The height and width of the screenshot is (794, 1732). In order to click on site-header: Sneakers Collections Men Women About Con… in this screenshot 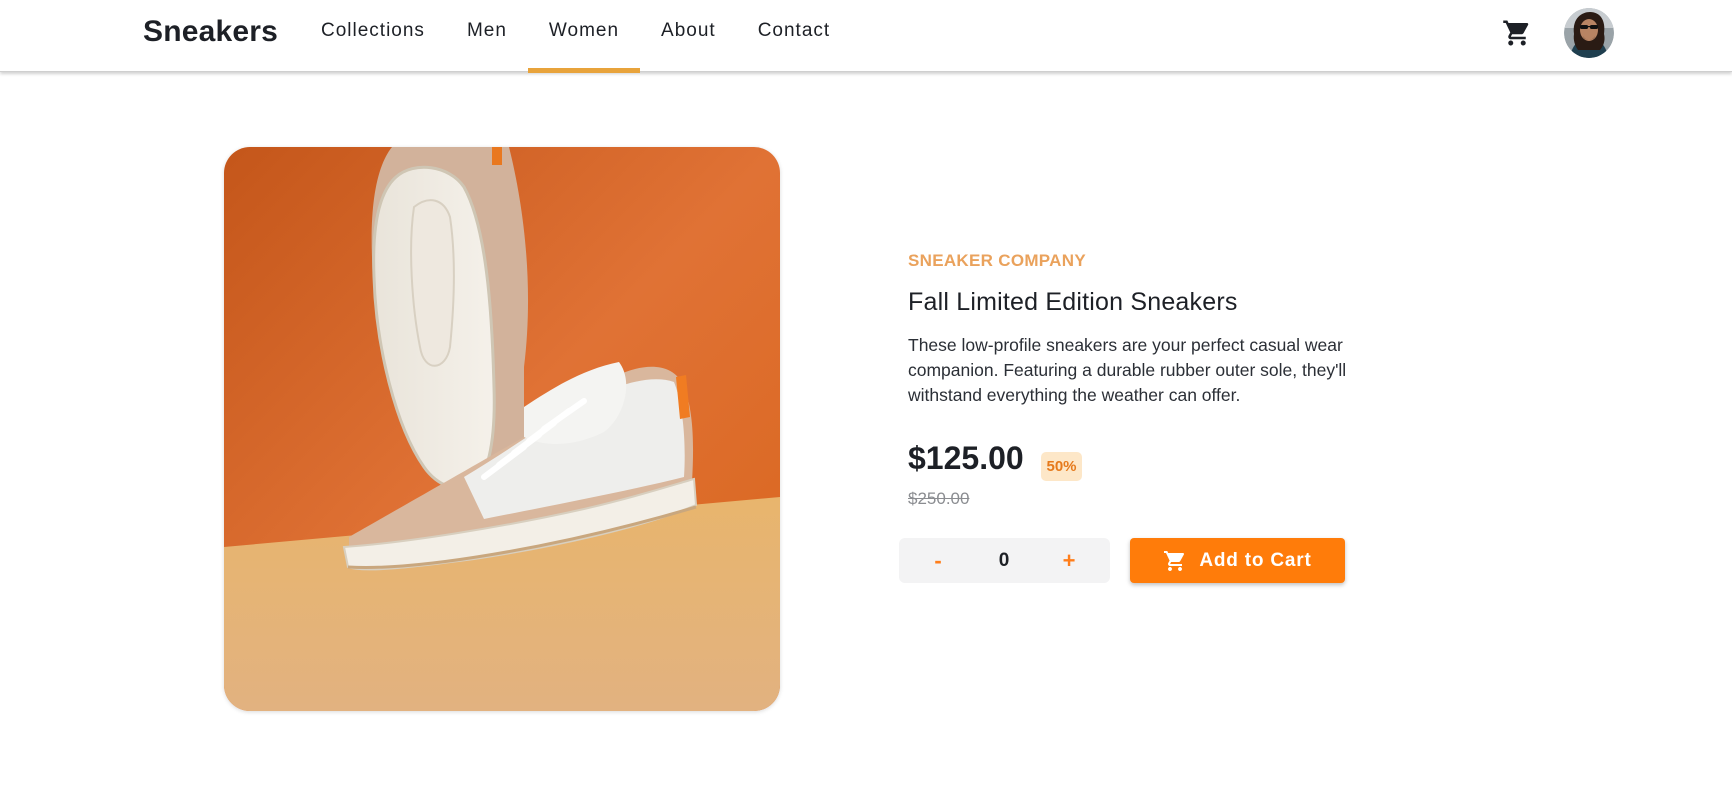, I will do `click(866, 36)`.